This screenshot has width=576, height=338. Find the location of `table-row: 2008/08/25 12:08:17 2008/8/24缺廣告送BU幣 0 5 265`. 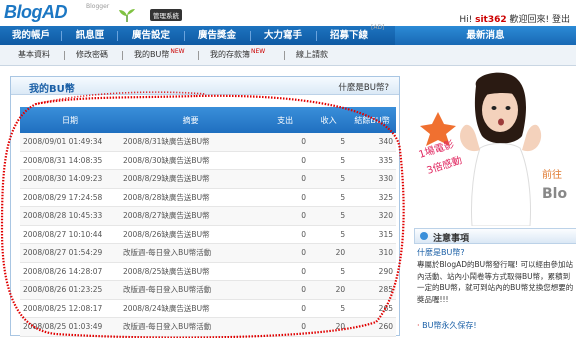

table-row: 2008/08/25 12:08:17 2008/8/24缺廣告送BU幣 0 5 265 is located at coordinates (208, 308).